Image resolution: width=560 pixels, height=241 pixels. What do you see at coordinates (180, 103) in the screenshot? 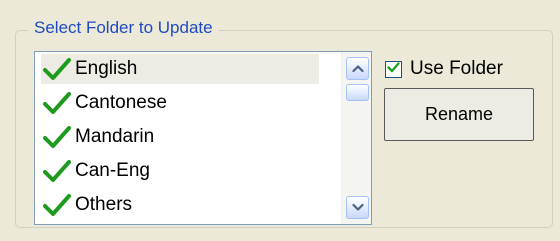
I see `folder-item-label-wrap: Cantonese` at bounding box center [180, 103].